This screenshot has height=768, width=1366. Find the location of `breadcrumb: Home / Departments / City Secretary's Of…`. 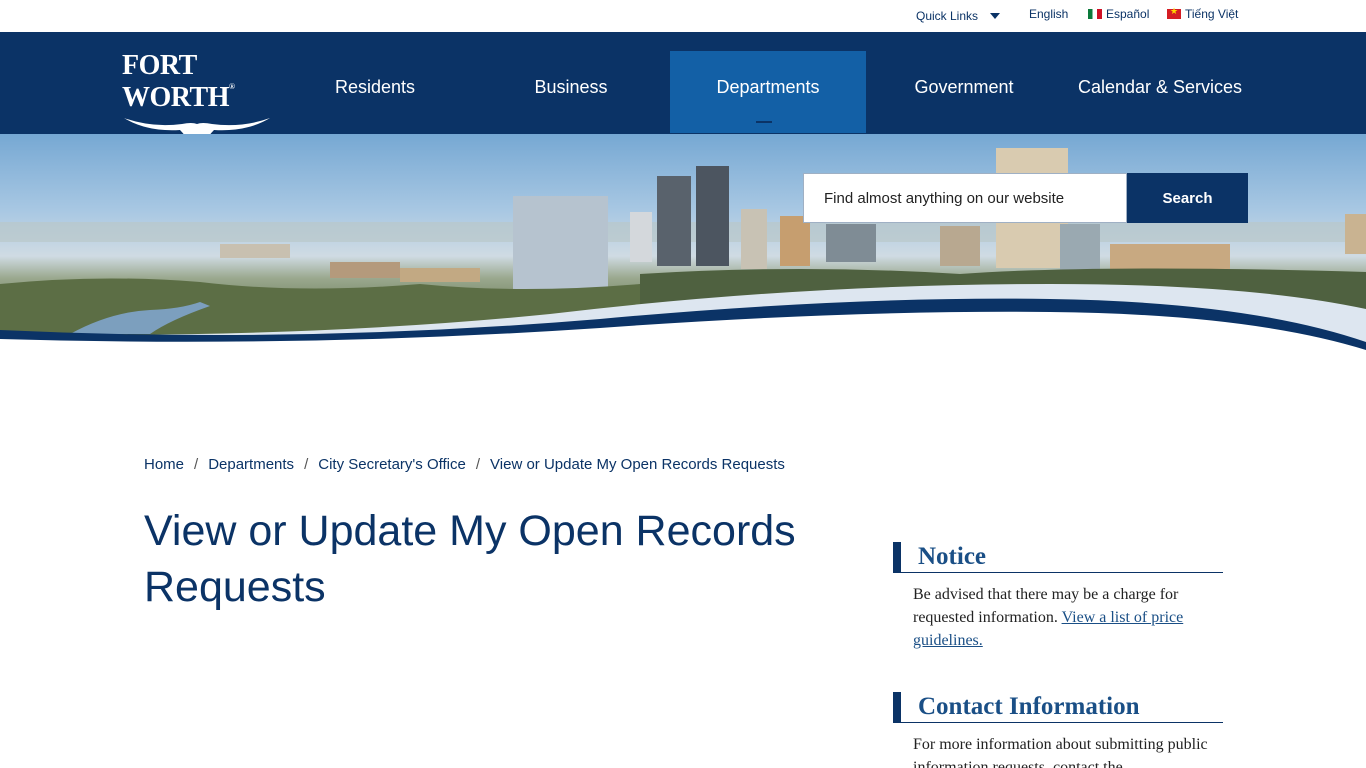

breadcrumb: Home / Departments / City Secretary's Of… is located at coordinates (464, 464).